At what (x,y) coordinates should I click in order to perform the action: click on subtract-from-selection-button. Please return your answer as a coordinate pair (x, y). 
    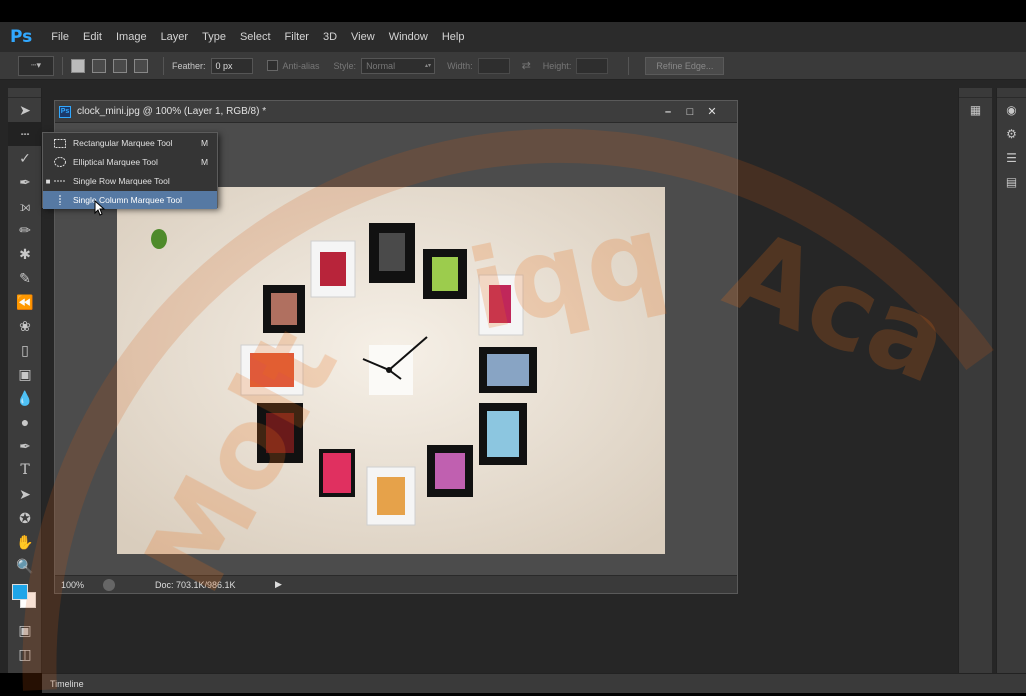
    Looking at the image, I should click on (120, 65).